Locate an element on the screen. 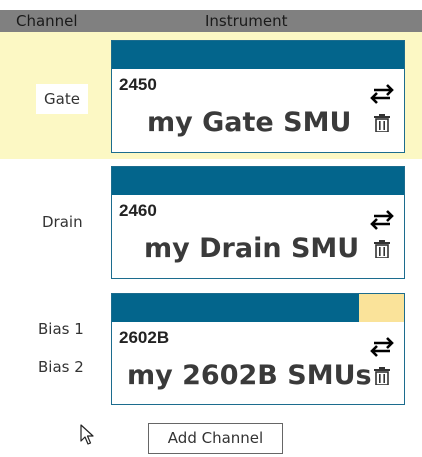 This screenshot has width=422, height=457. channel-label-gate: Gate is located at coordinates (62, 99).